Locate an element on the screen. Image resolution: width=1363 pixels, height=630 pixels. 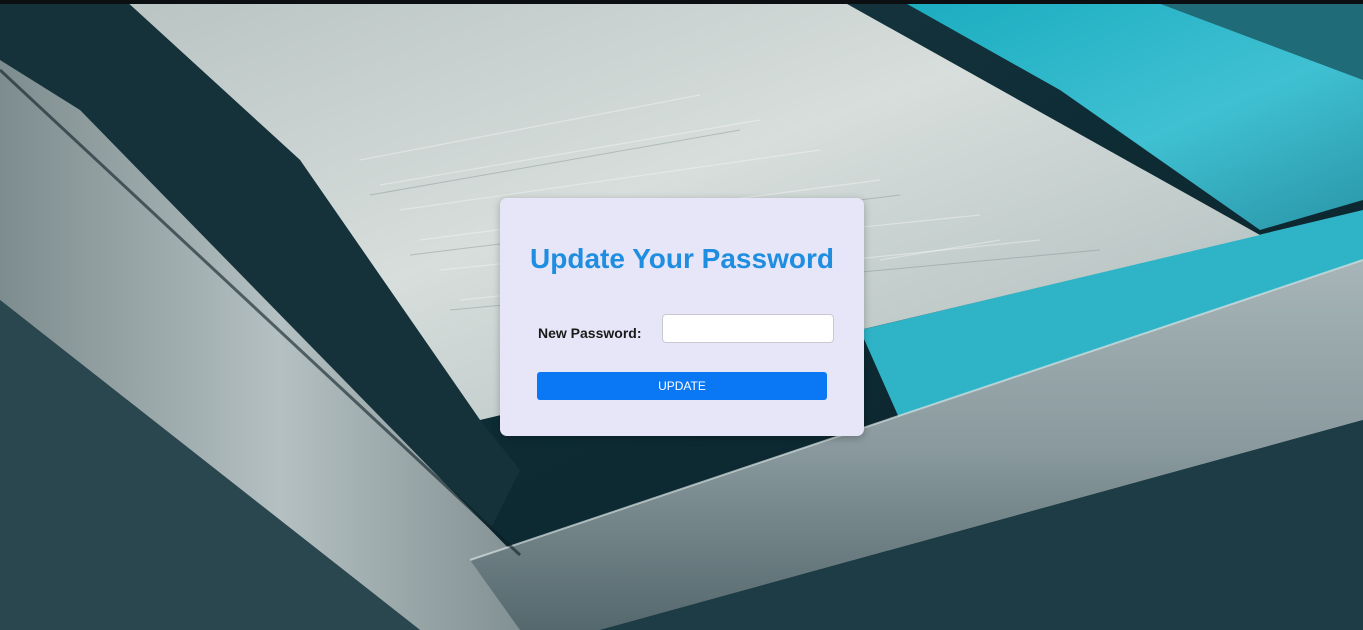
page-title: Update Your Password is located at coordinates (682, 258).